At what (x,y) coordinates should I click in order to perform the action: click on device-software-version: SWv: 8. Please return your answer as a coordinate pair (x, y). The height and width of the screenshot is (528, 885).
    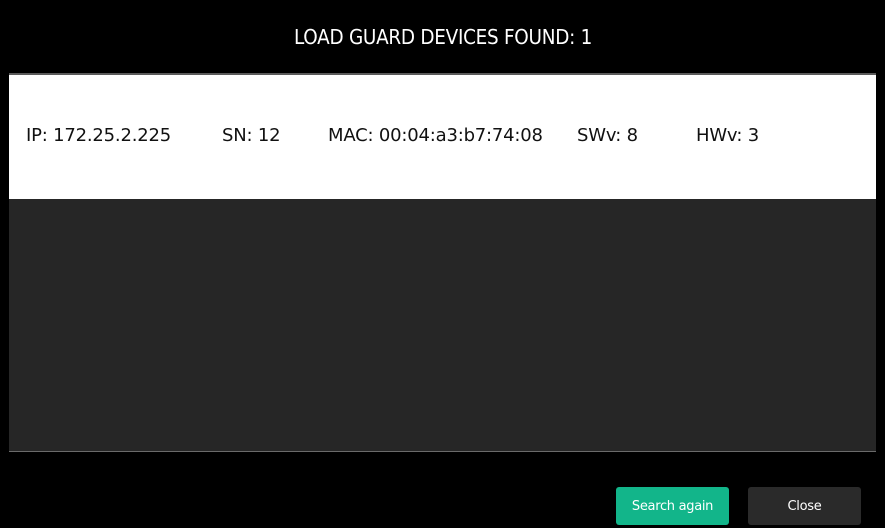
    Looking at the image, I should click on (607, 135).